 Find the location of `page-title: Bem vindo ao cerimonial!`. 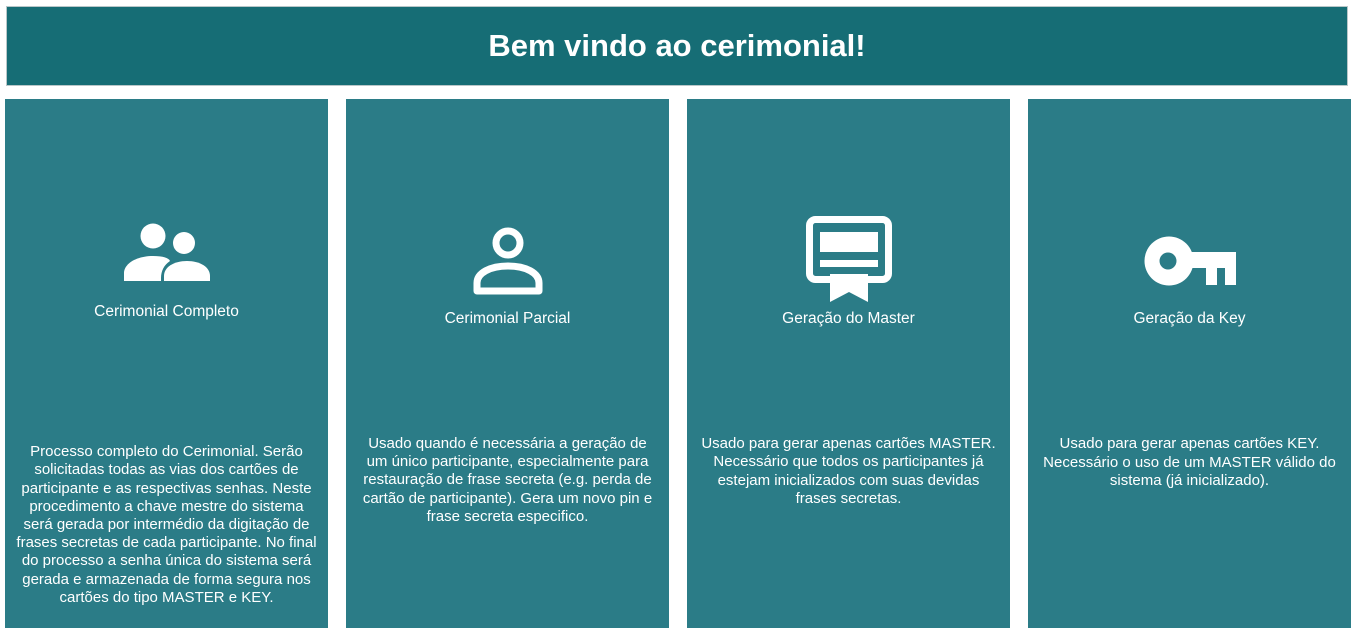

page-title: Bem vindo ao cerimonial! is located at coordinates (677, 45).